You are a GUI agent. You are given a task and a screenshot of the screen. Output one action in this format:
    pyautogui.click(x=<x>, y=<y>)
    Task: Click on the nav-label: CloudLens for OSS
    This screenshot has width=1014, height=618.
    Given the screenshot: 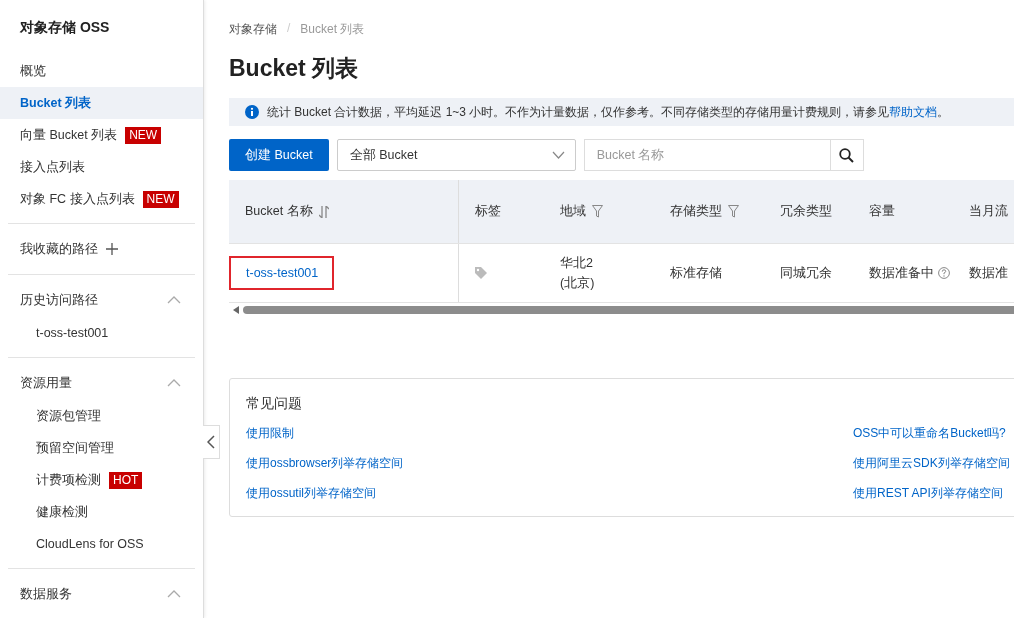 What is the action you would take?
    pyautogui.click(x=90, y=544)
    